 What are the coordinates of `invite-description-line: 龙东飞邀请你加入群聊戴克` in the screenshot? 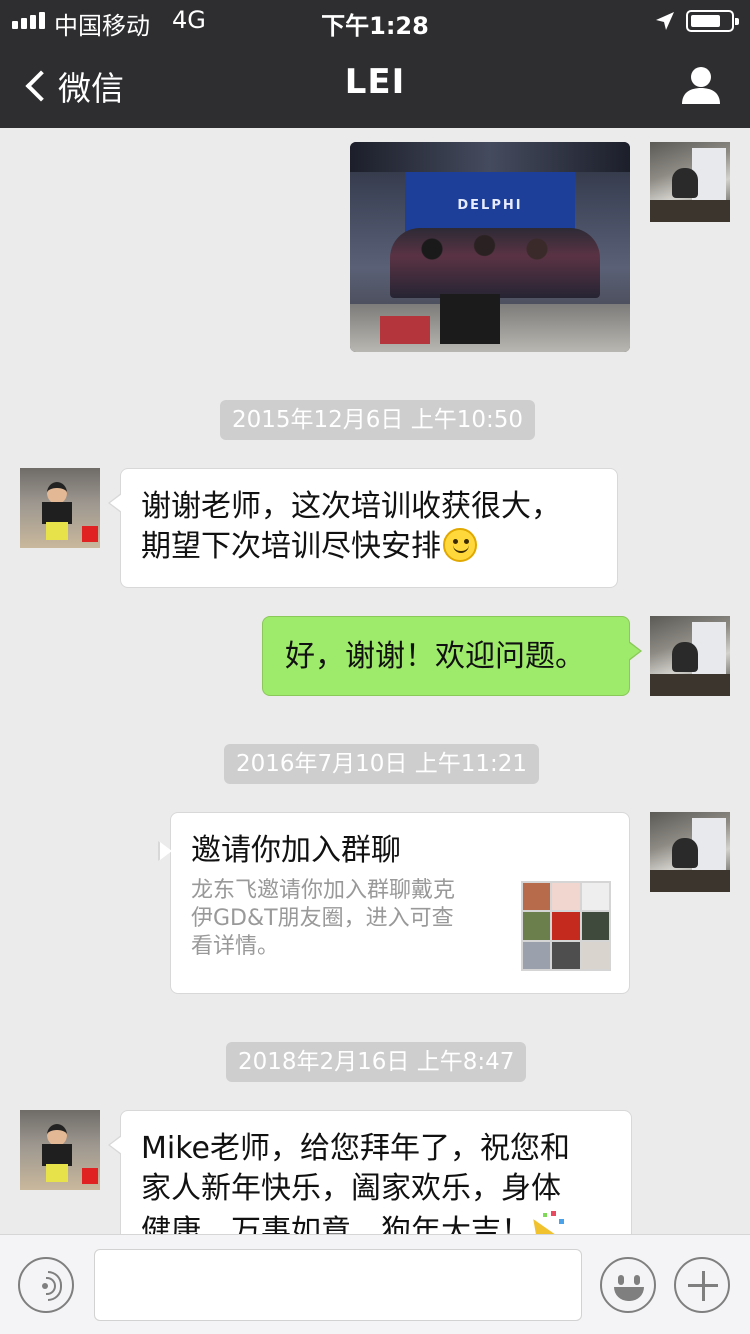 It's located at (323, 890).